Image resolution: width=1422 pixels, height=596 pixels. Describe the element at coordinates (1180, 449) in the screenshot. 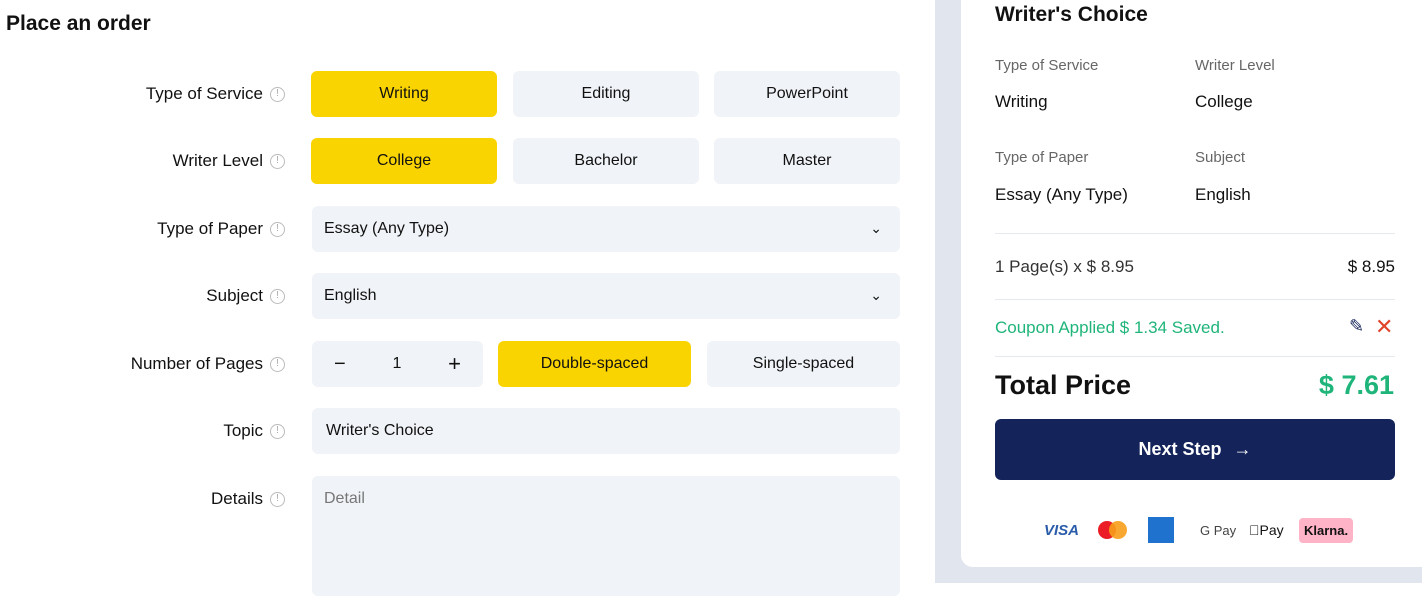

I see `next-step-label: Next Step` at that location.